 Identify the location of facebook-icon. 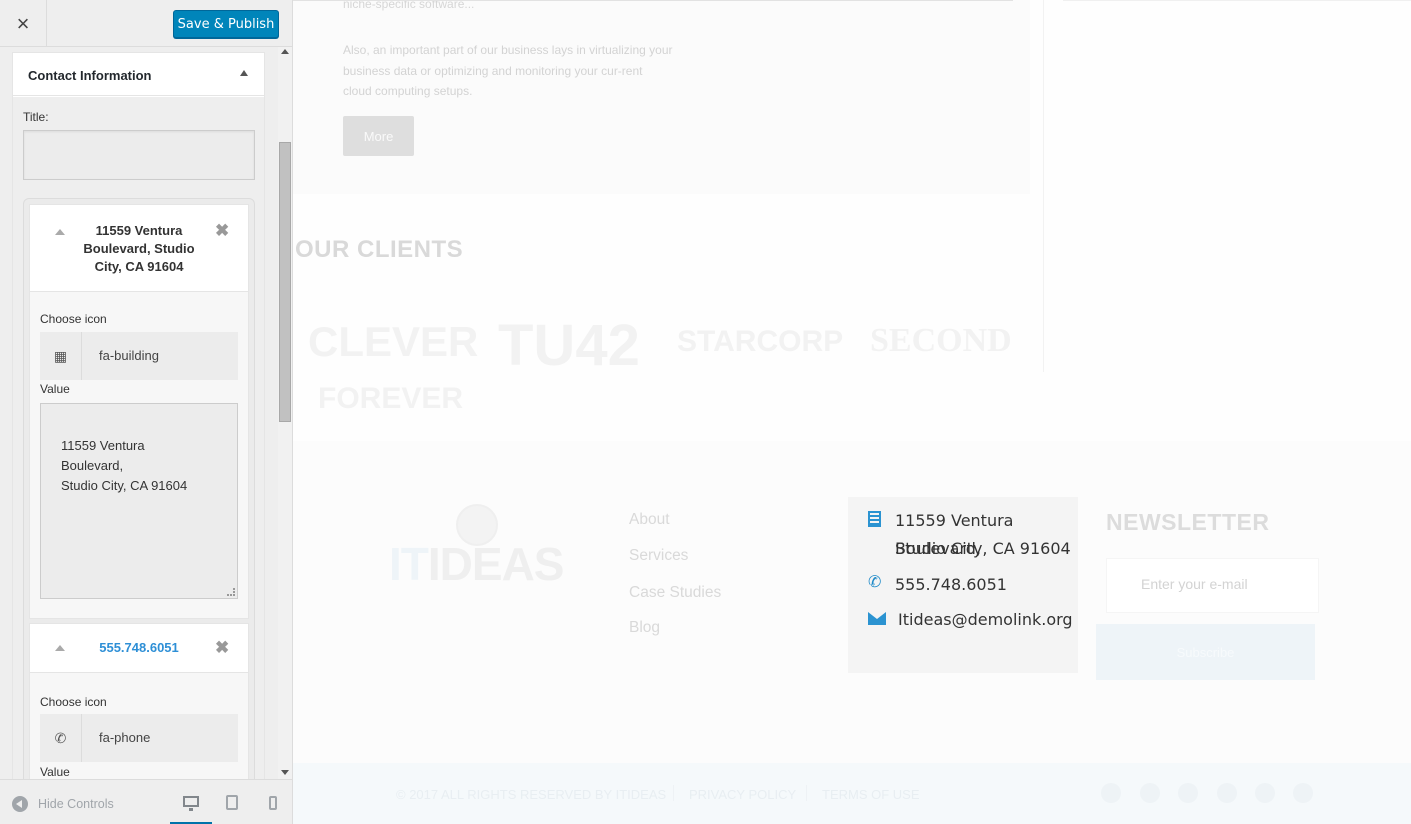
(1111, 793).